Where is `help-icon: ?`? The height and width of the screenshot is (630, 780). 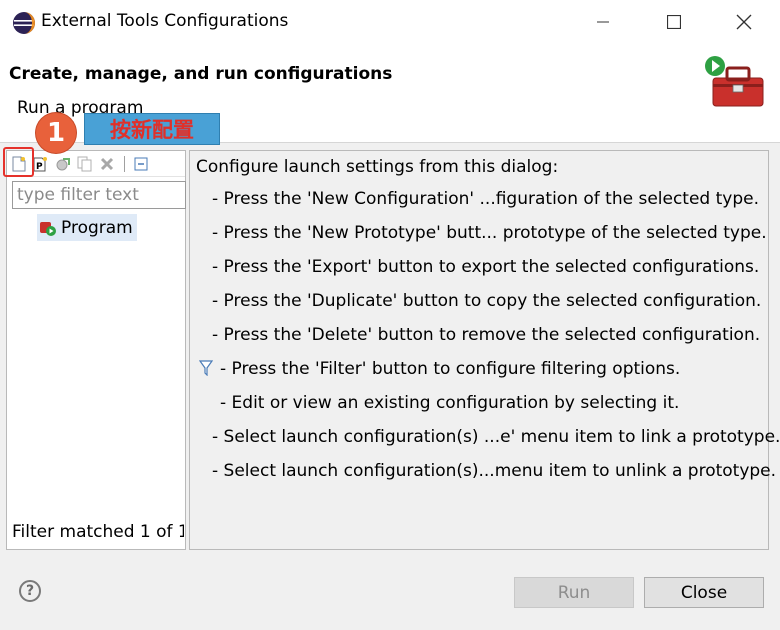 help-icon: ? is located at coordinates (30, 591).